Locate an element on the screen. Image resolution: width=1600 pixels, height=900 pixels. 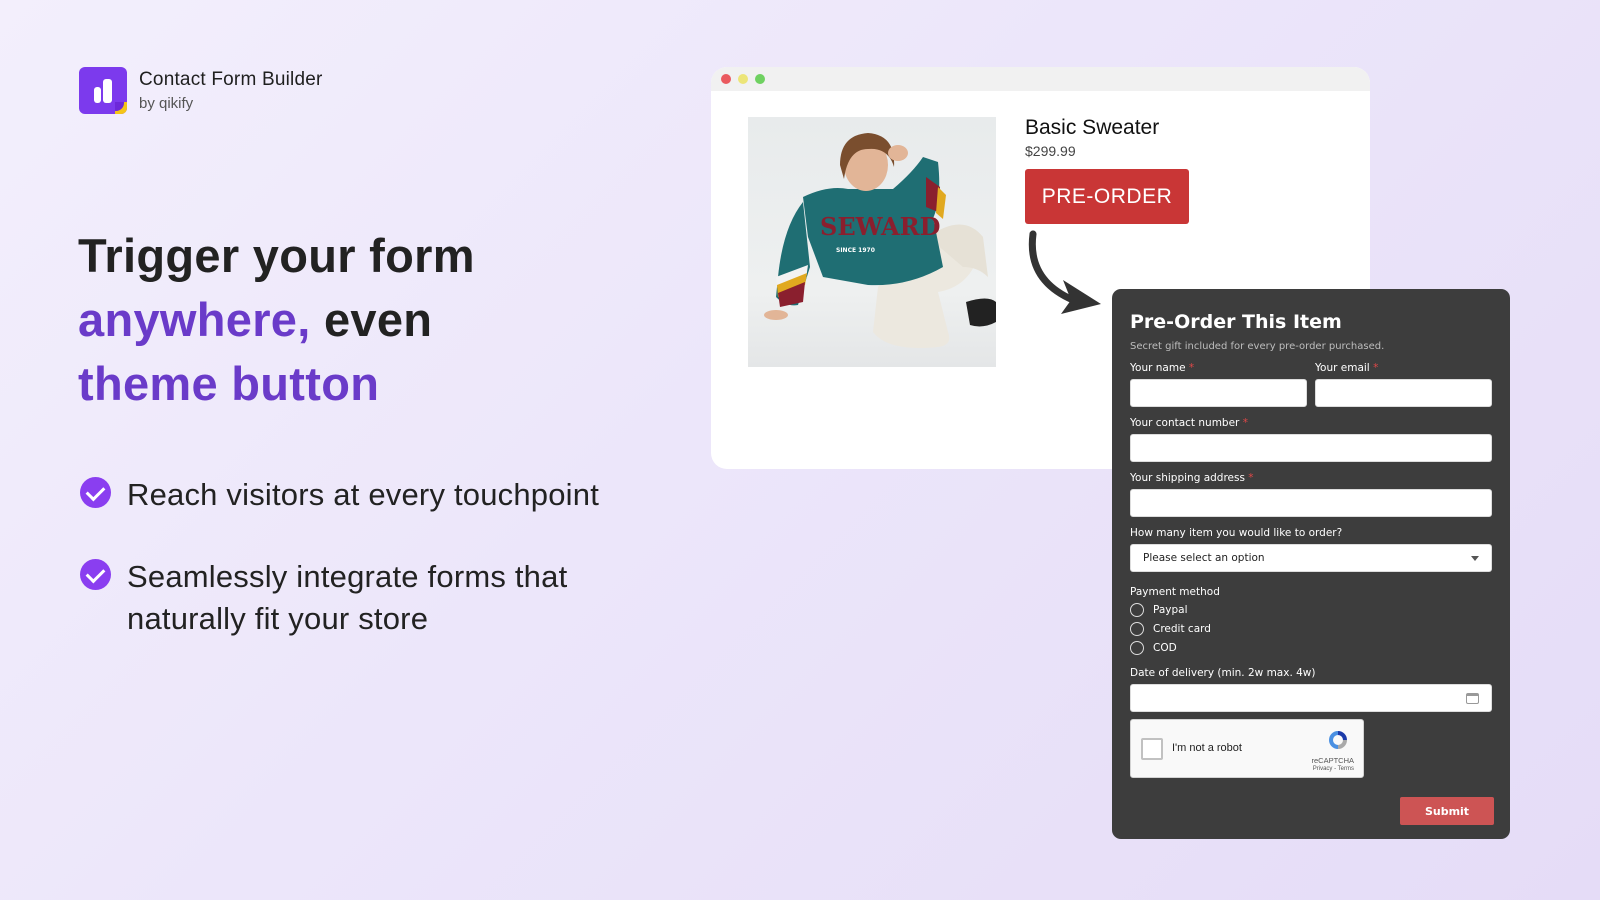
payment-option-cod: COD is located at coordinates (1311, 648).